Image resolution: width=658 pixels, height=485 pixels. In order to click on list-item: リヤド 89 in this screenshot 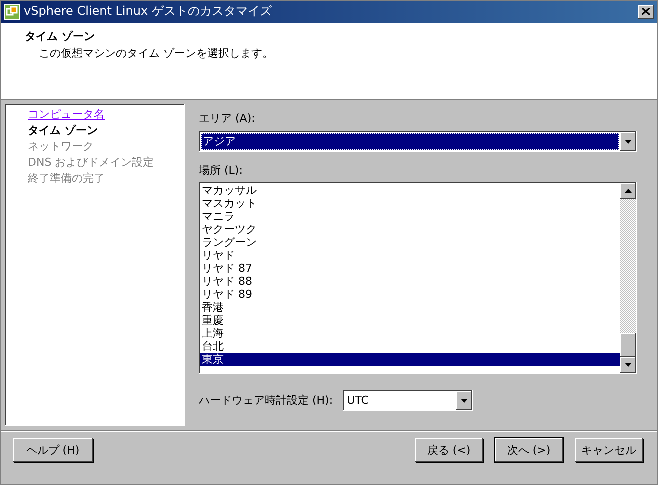, I will do `click(410, 295)`.